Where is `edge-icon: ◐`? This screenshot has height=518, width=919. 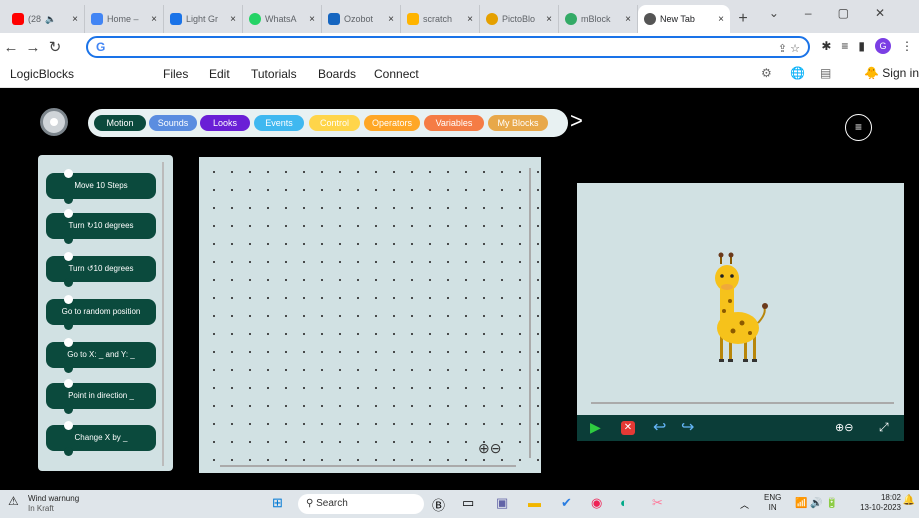
edge-icon: ◐ is located at coordinates (624, 502).